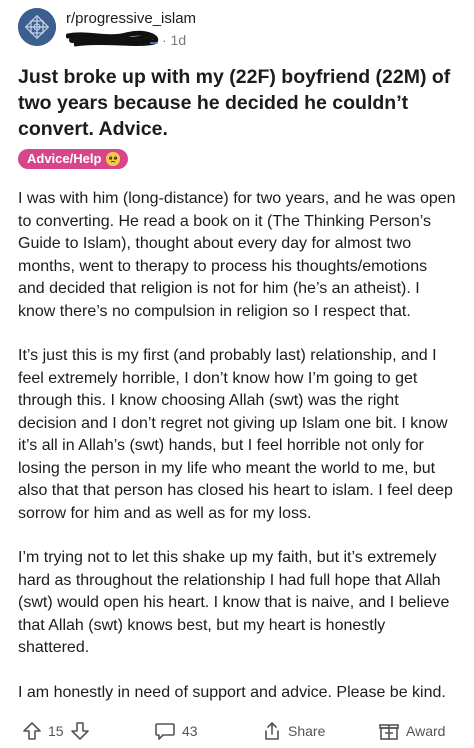 Image resolution: width=474 pixels, height=748 pixels. I want to click on subreddit-name: r/progressive_islam, so click(131, 18).